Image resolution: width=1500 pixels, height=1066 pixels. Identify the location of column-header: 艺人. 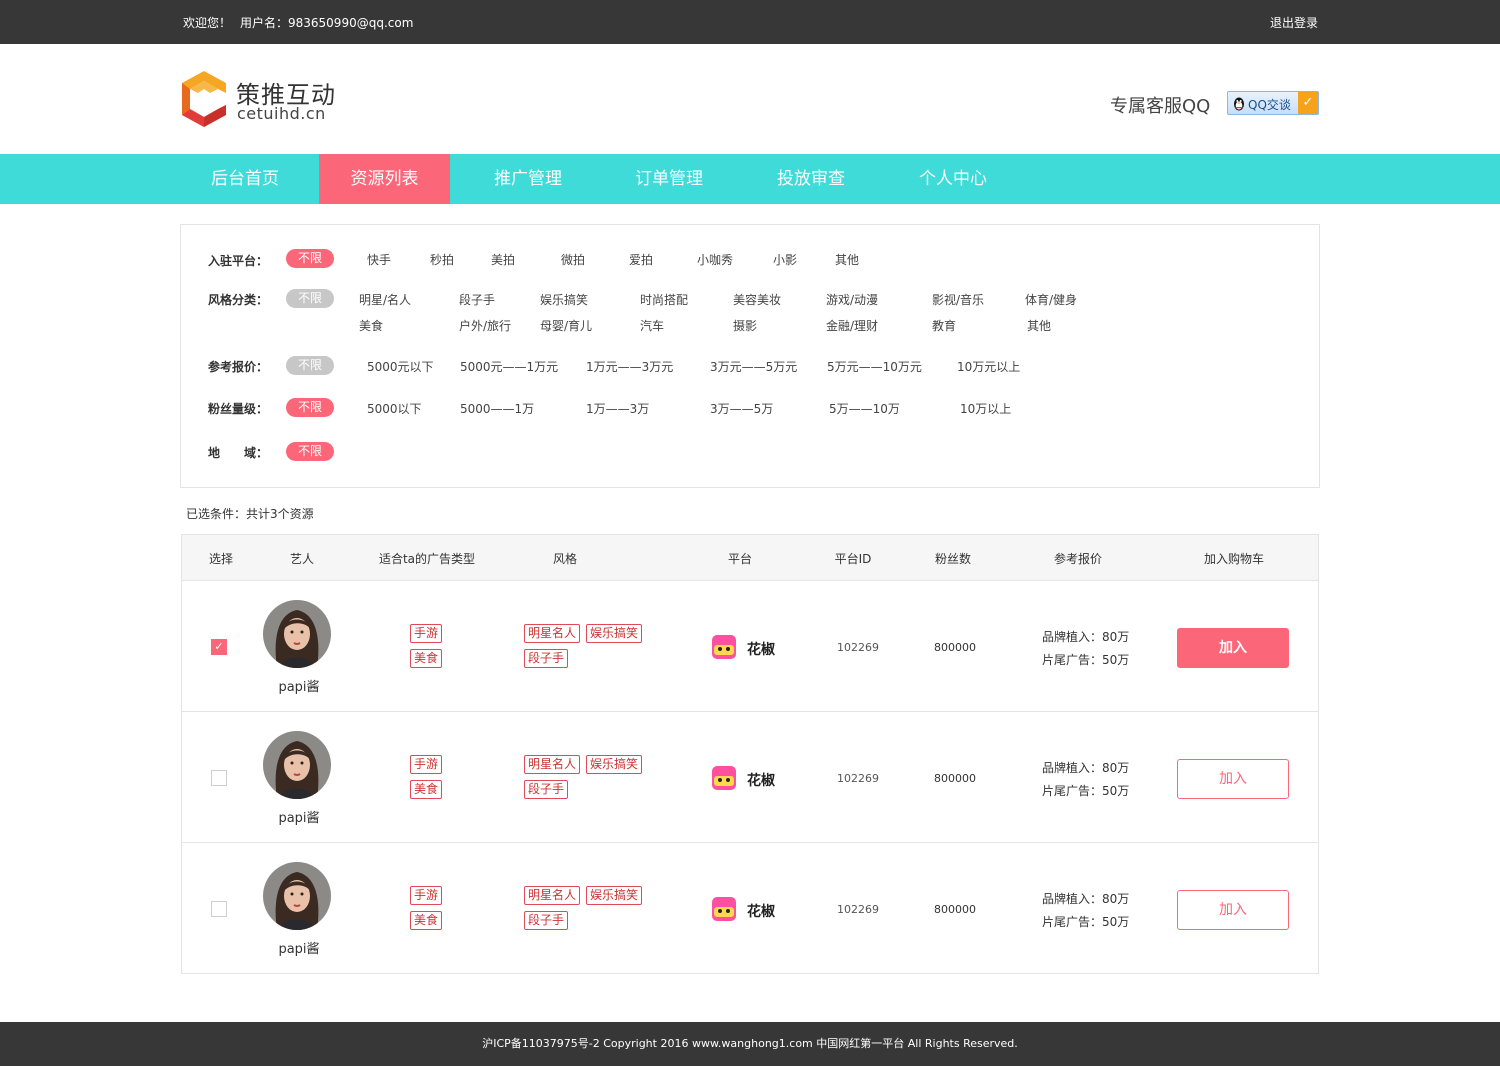
(302, 559).